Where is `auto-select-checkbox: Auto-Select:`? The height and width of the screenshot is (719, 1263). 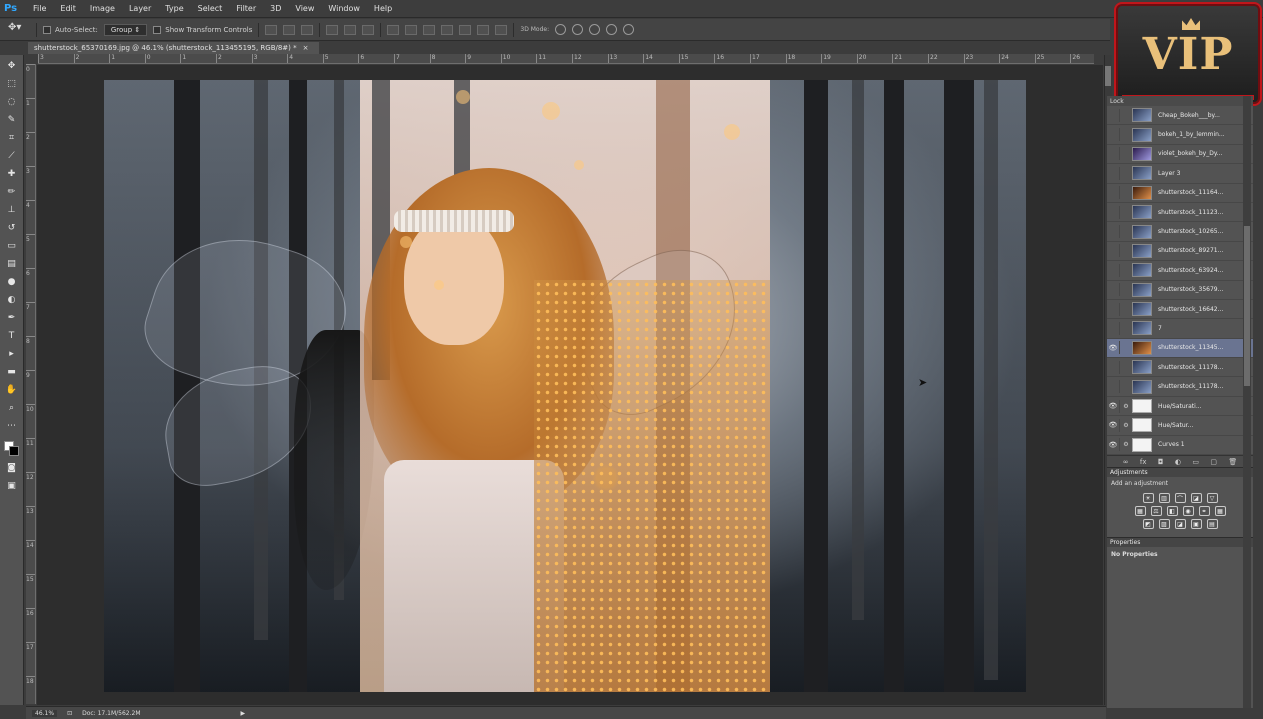 auto-select-checkbox: Auto-Select: is located at coordinates (70, 29).